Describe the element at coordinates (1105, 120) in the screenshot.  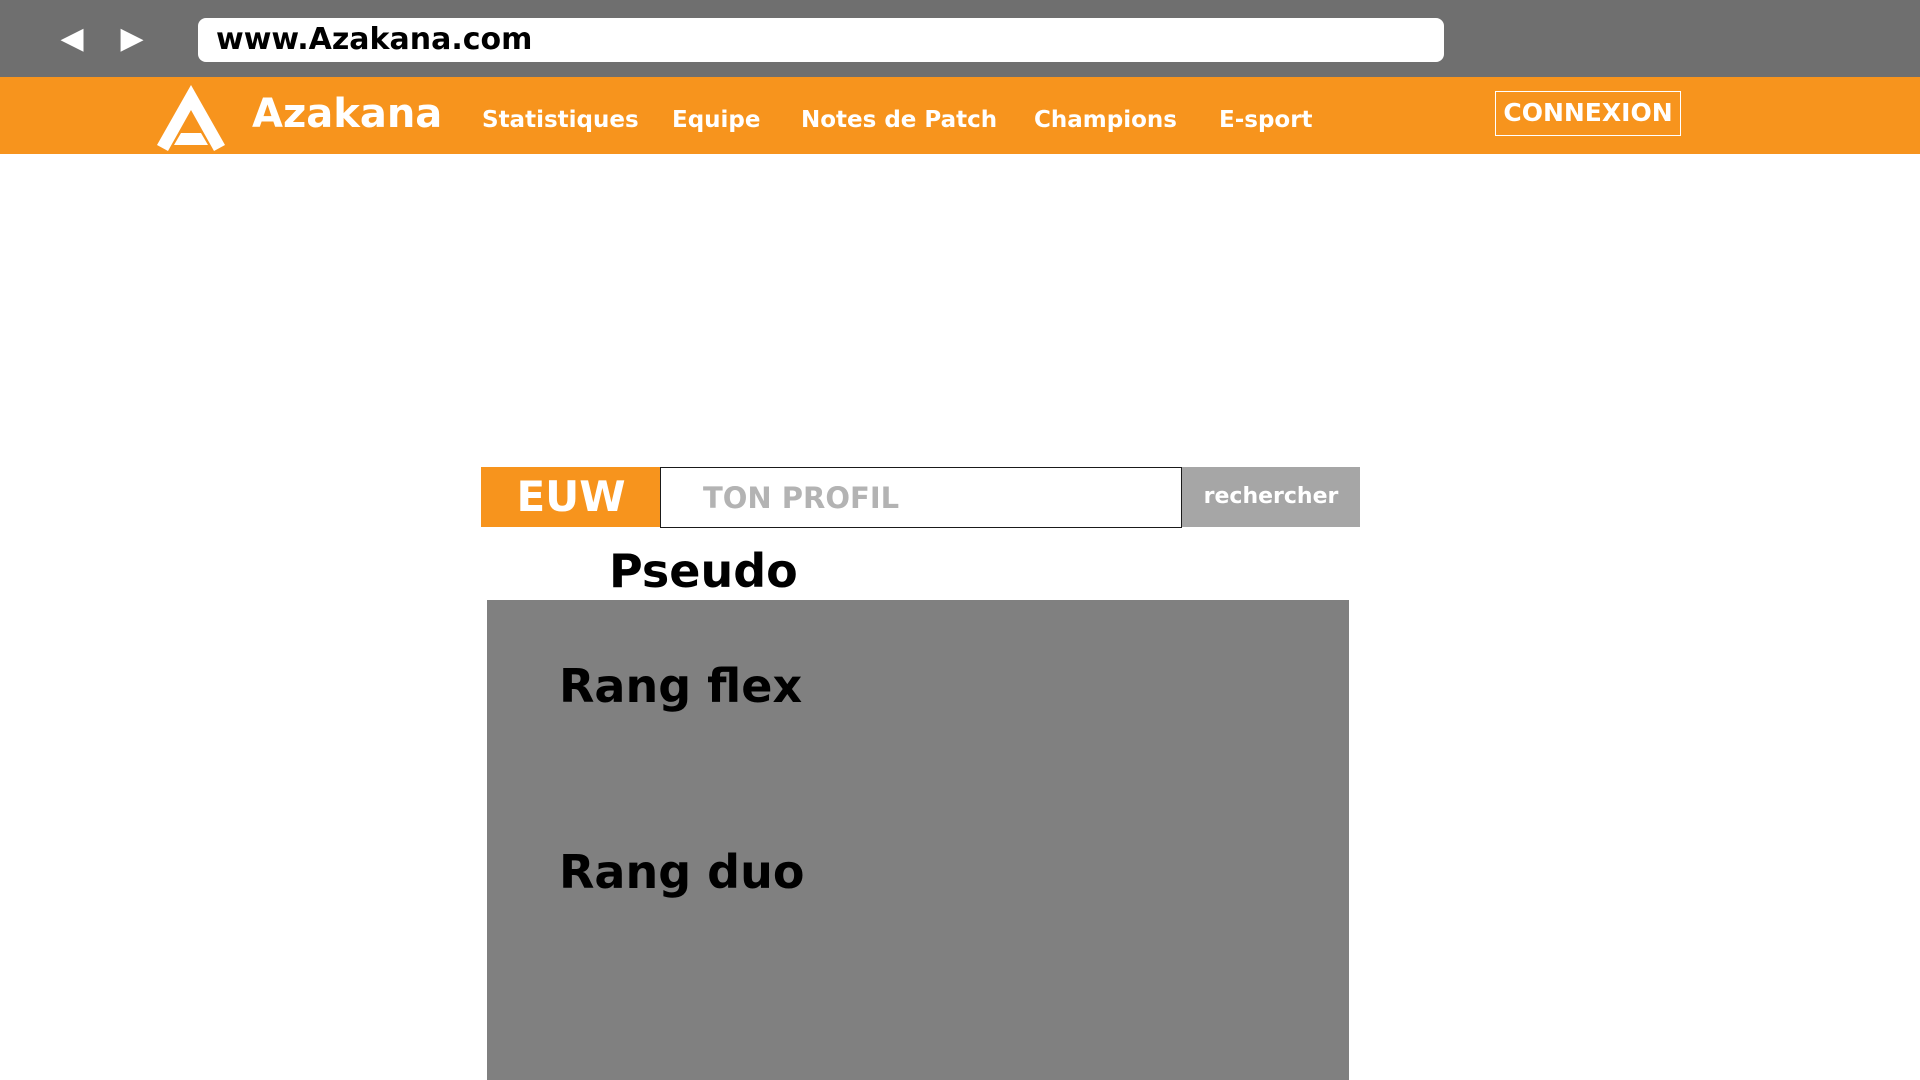
I see `nav-champions: Champions` at that location.